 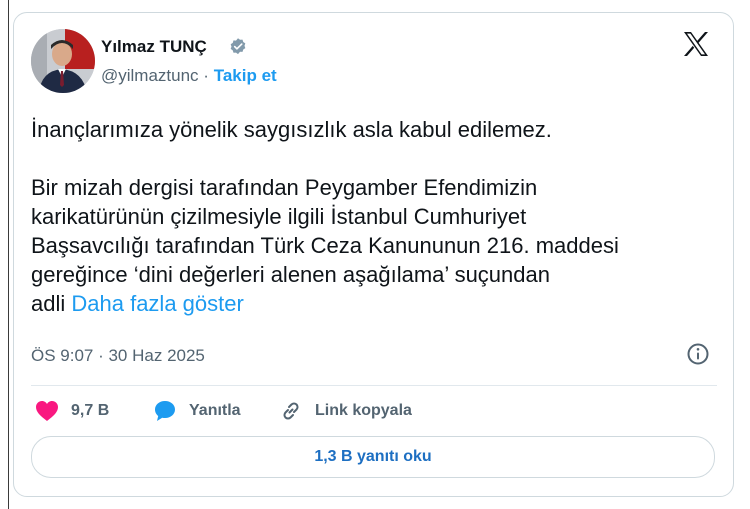 What do you see at coordinates (48, 303) in the screenshot?
I see `tweet-line-prefix: adli` at bounding box center [48, 303].